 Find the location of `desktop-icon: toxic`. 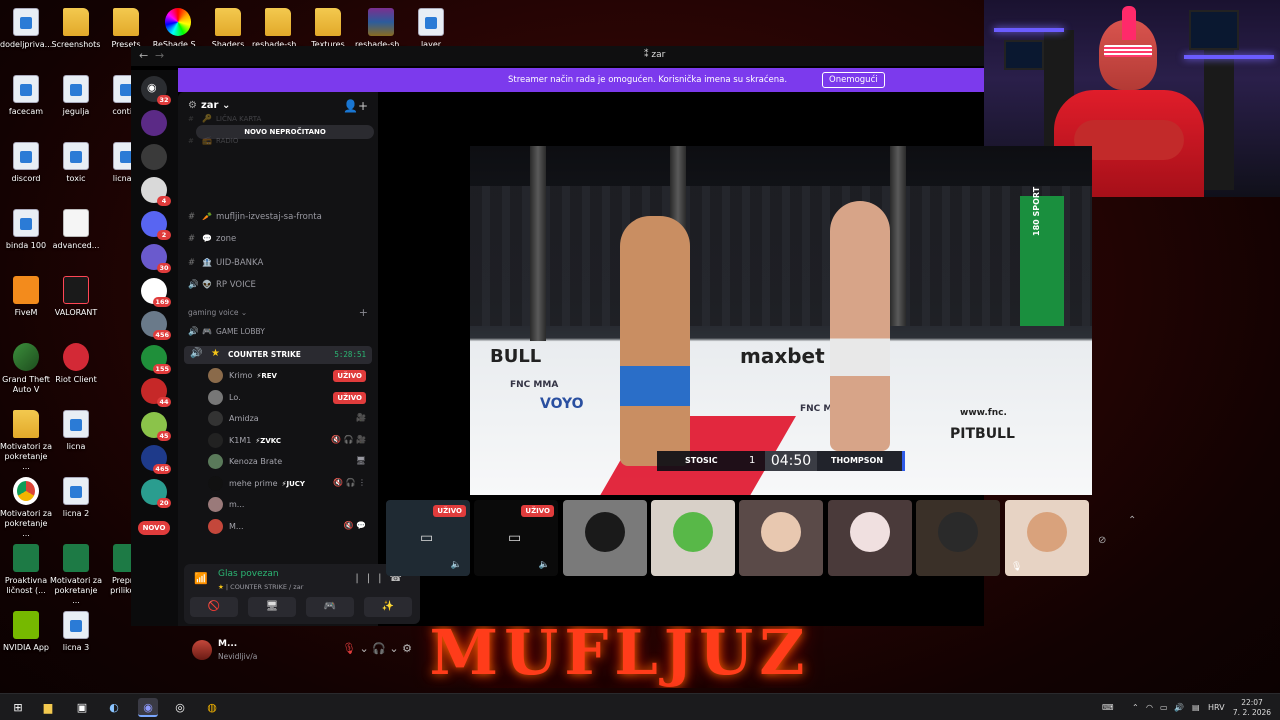

desktop-icon: toxic is located at coordinates (76, 163).